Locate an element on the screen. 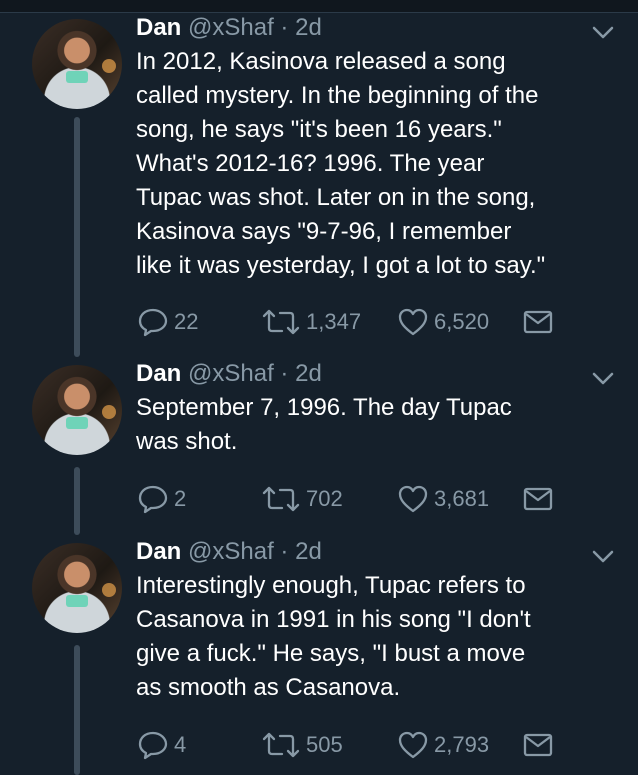 The image size is (638, 775). reply-count: 4 is located at coordinates (180, 744).